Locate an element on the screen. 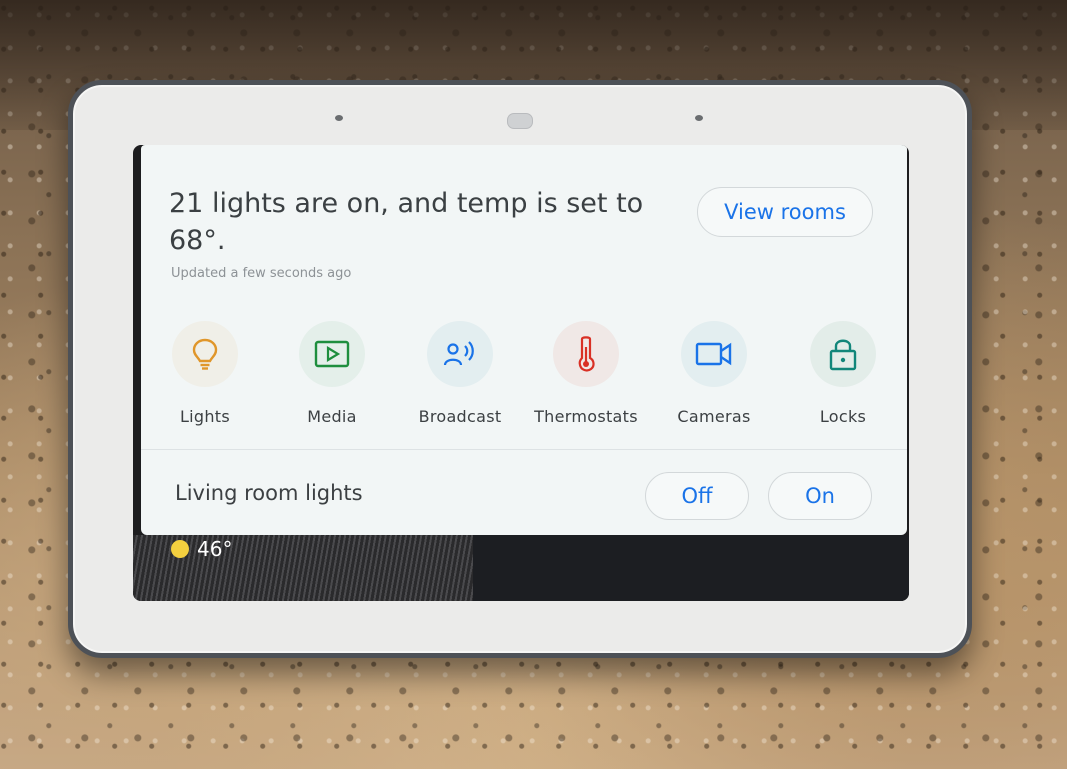  mic-sensor-left is located at coordinates (339, 118).